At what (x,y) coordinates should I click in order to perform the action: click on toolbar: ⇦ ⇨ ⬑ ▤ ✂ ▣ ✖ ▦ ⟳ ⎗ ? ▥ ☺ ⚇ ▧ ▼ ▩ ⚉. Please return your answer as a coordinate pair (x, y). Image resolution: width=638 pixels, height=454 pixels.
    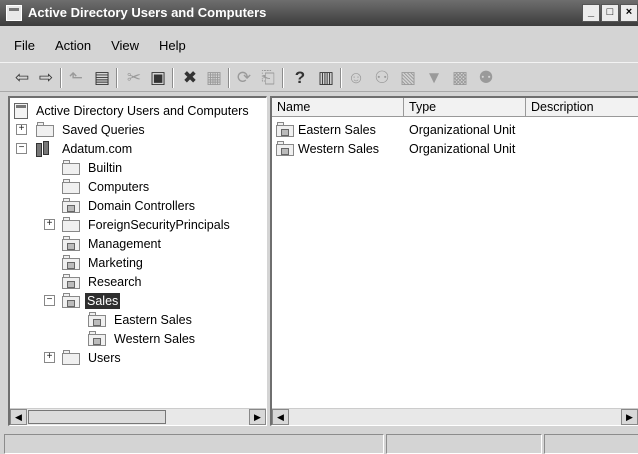
    Looking at the image, I should click on (319, 77).